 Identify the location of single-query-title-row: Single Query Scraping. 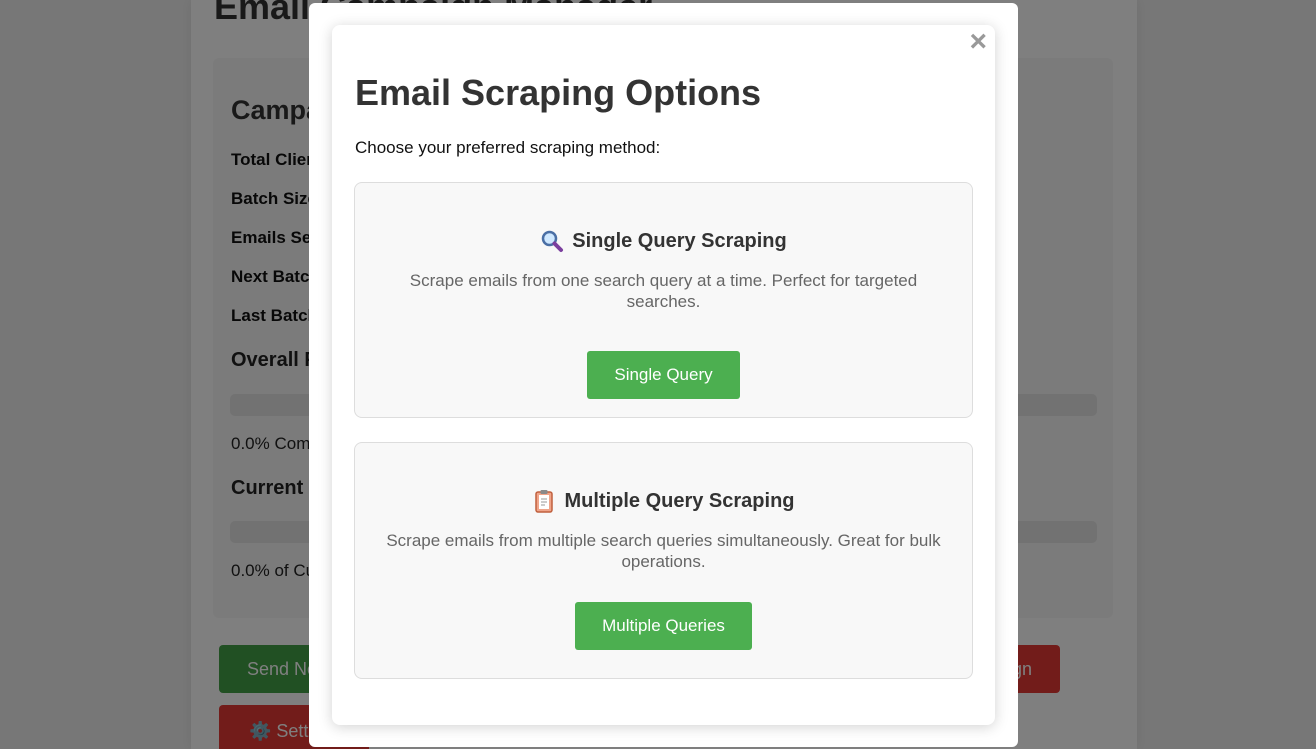
(663, 241).